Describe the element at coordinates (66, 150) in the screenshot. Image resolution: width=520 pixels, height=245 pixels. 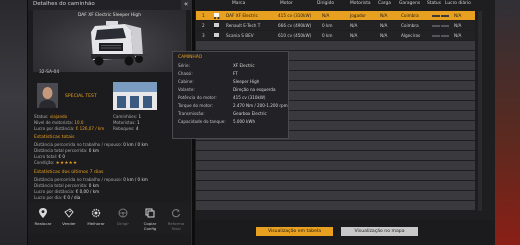
I see `total-distance-row: Distância total percorrida: 0 km` at that location.